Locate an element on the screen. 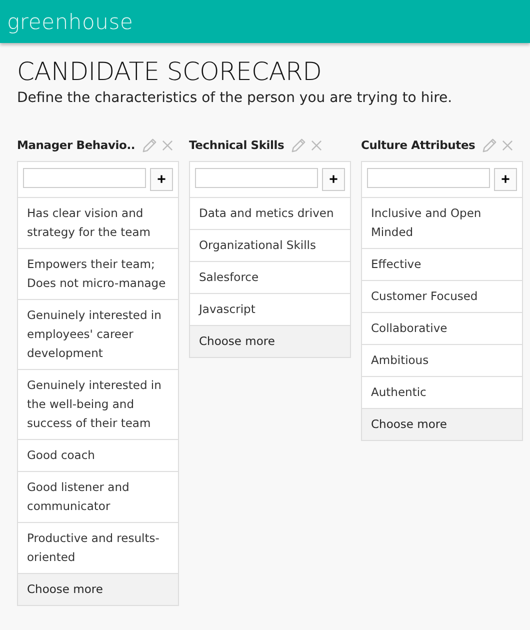  page-subtitle: Define the characteristics of the person you are trying to hire. is located at coordinates (235, 98).